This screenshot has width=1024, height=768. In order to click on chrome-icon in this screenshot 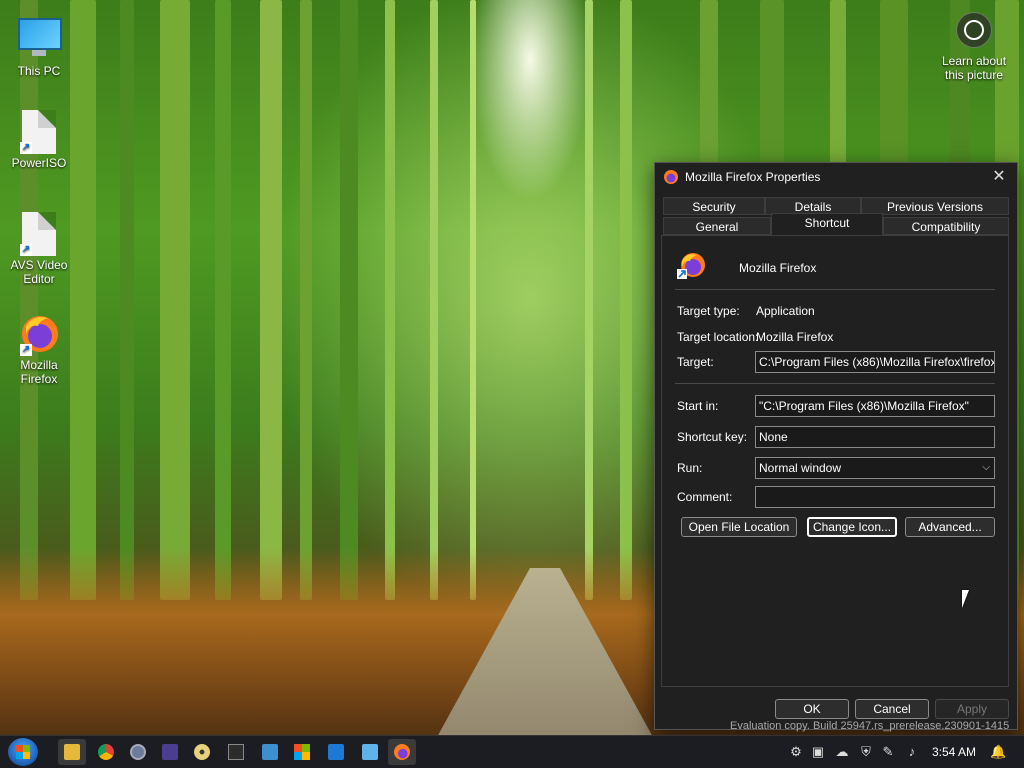, I will do `click(106, 752)`.